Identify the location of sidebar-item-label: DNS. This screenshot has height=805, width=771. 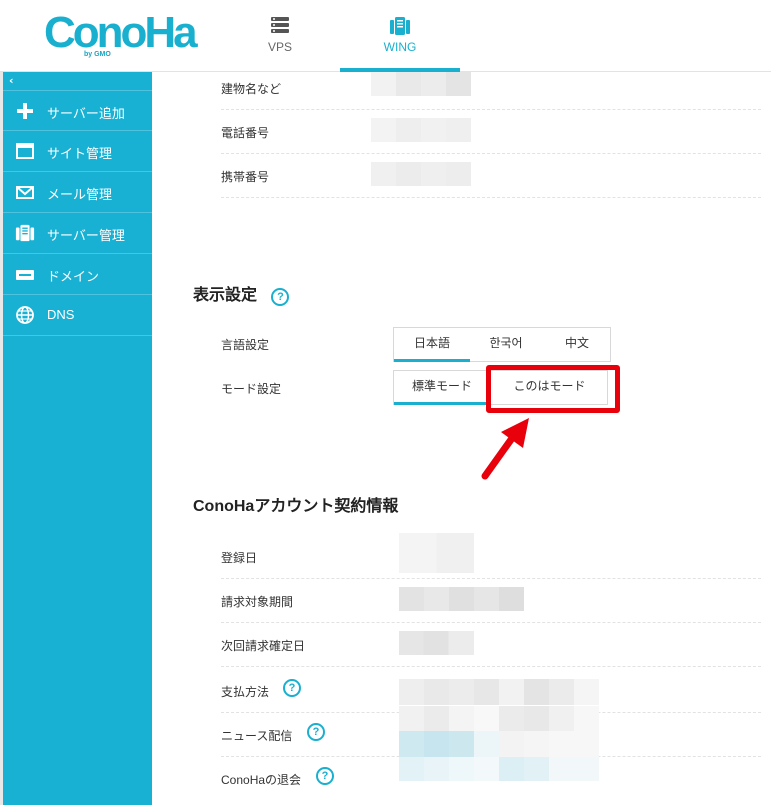
(61, 314).